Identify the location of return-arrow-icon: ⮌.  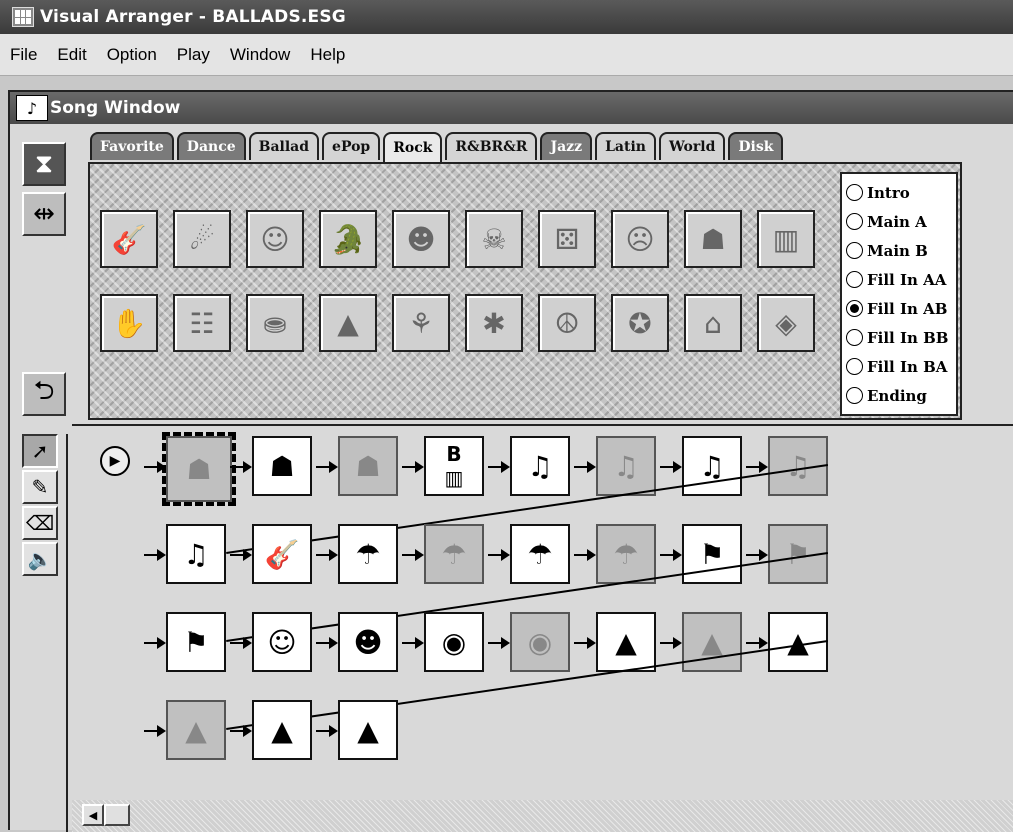
(44, 394).